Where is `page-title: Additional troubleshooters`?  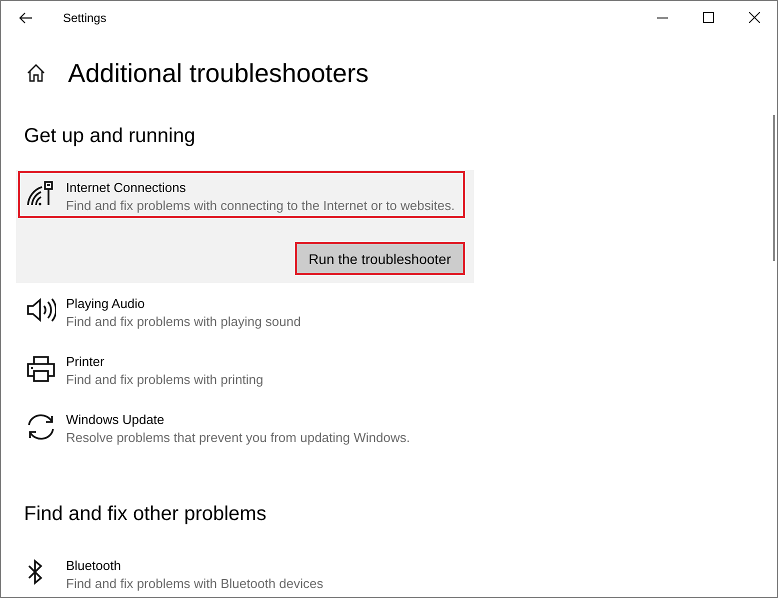
page-title: Additional troubleshooters is located at coordinates (218, 73).